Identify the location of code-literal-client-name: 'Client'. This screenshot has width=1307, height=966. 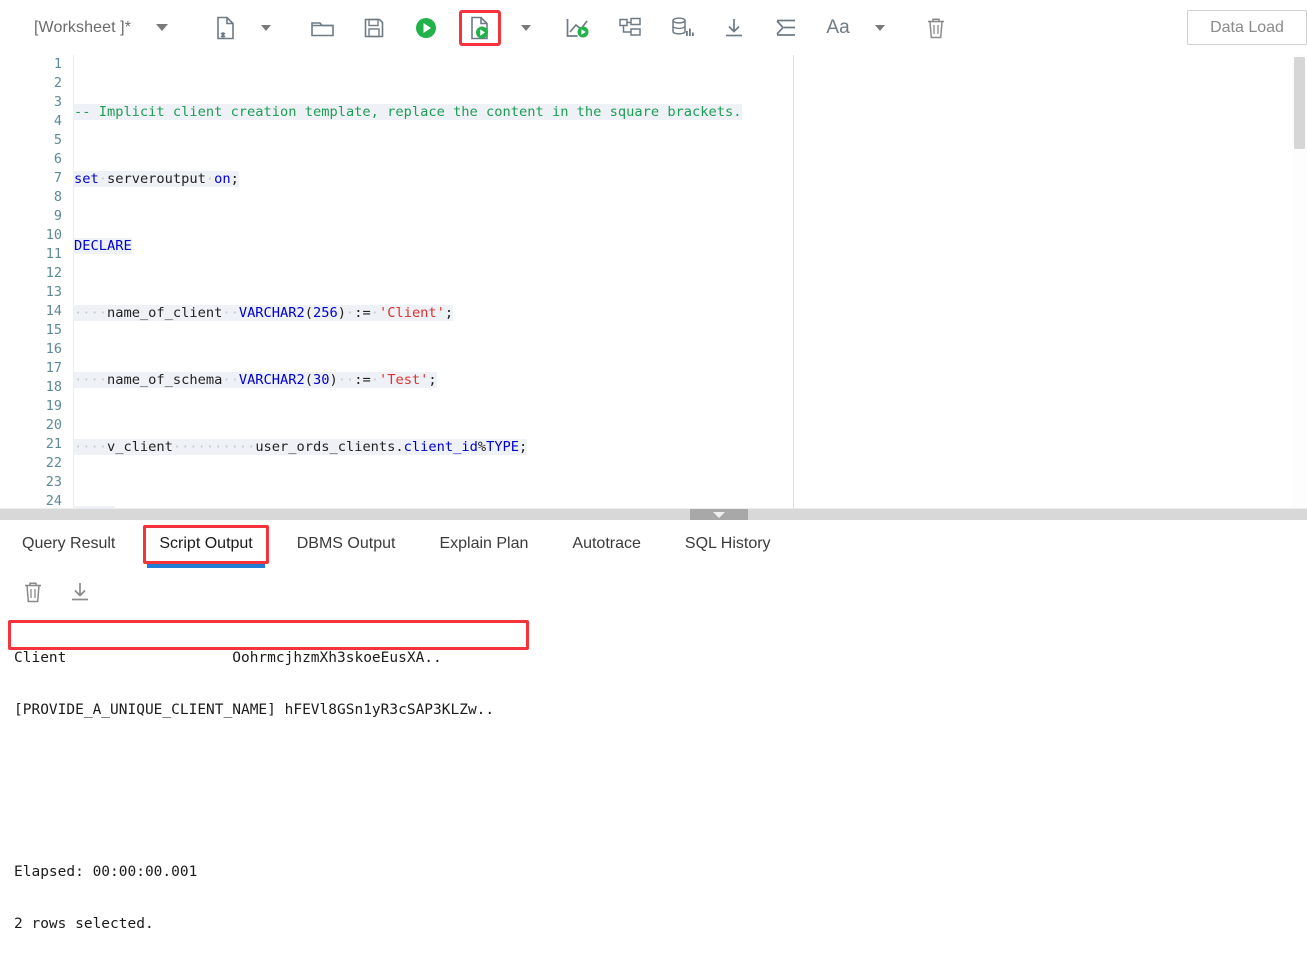
(411, 313).